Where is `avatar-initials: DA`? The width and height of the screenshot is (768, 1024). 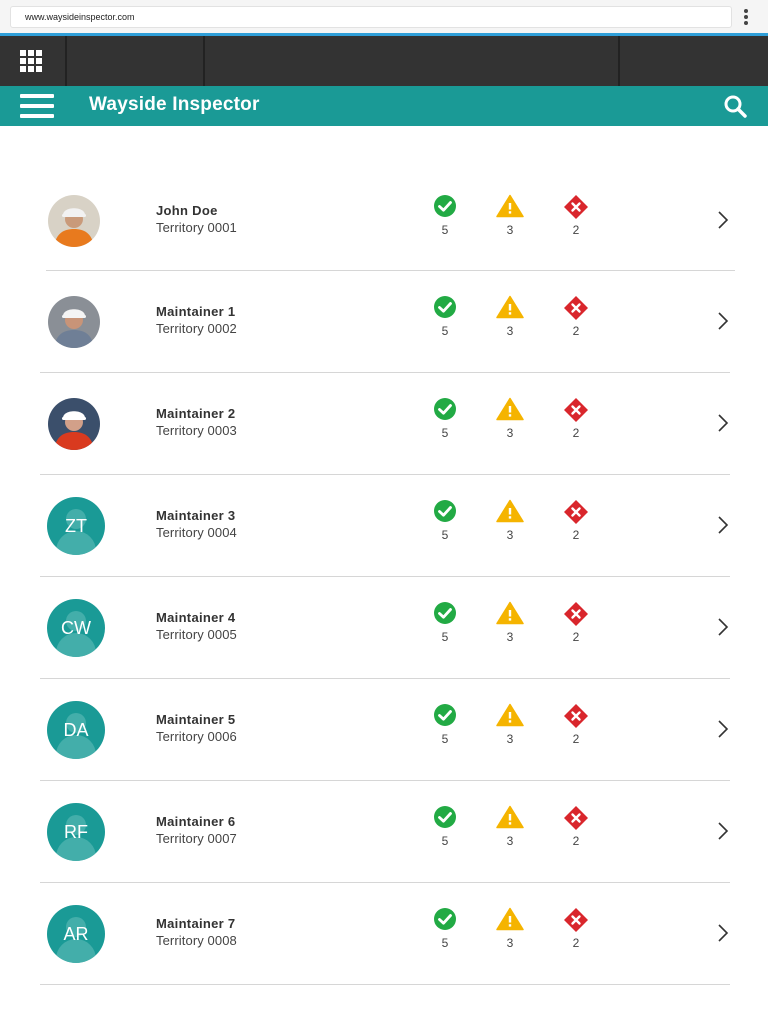
avatar-initials: DA is located at coordinates (76, 730).